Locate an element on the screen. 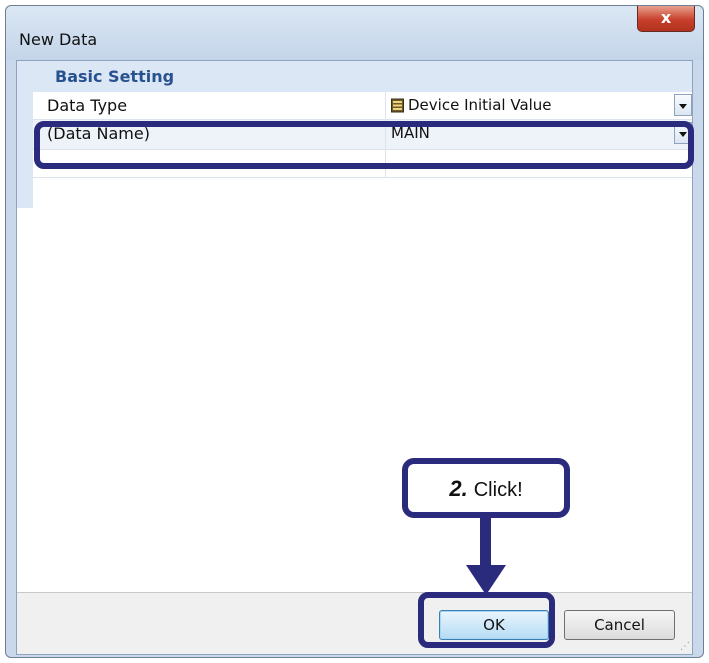  property-name: Data Type is located at coordinates (87, 105).